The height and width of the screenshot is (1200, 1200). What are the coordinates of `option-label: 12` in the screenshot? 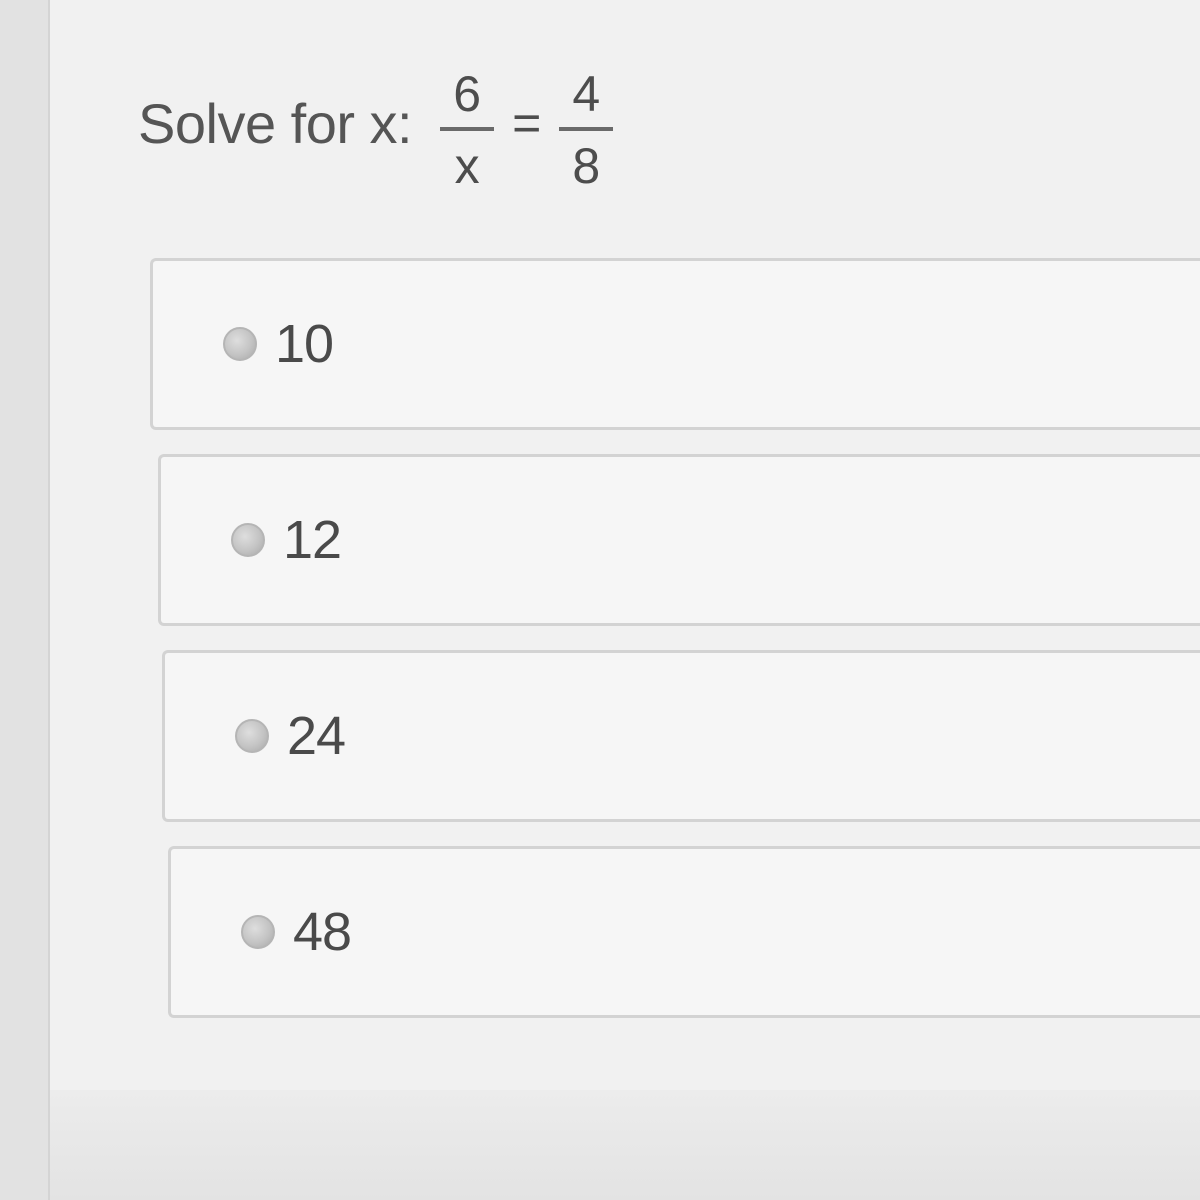 It's located at (312, 540).